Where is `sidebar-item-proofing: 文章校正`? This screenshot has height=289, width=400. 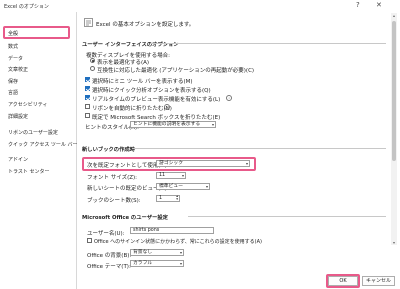
sidebar-item-proofing: 文章校正 is located at coordinates (18, 69).